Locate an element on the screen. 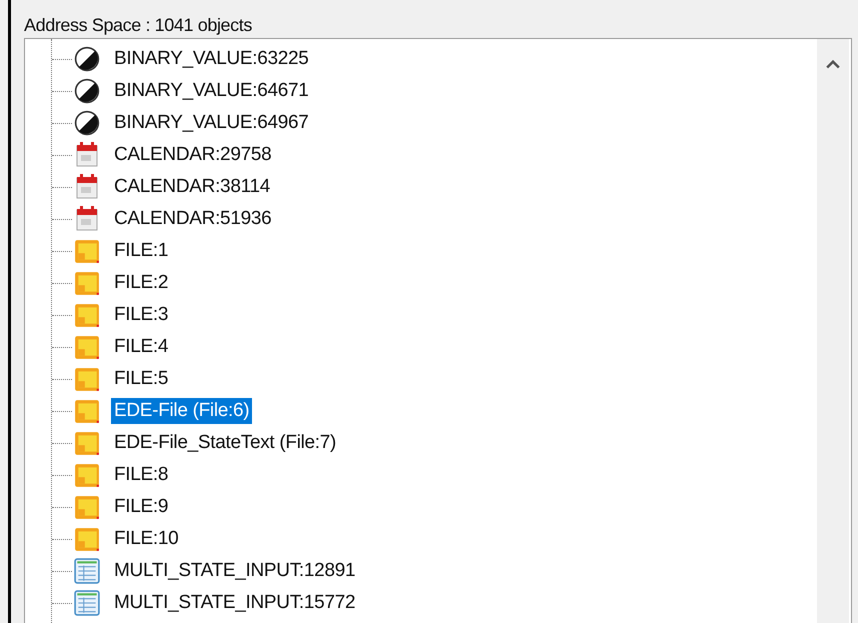  tree-item: FILE:3 is located at coordinates (141, 315).